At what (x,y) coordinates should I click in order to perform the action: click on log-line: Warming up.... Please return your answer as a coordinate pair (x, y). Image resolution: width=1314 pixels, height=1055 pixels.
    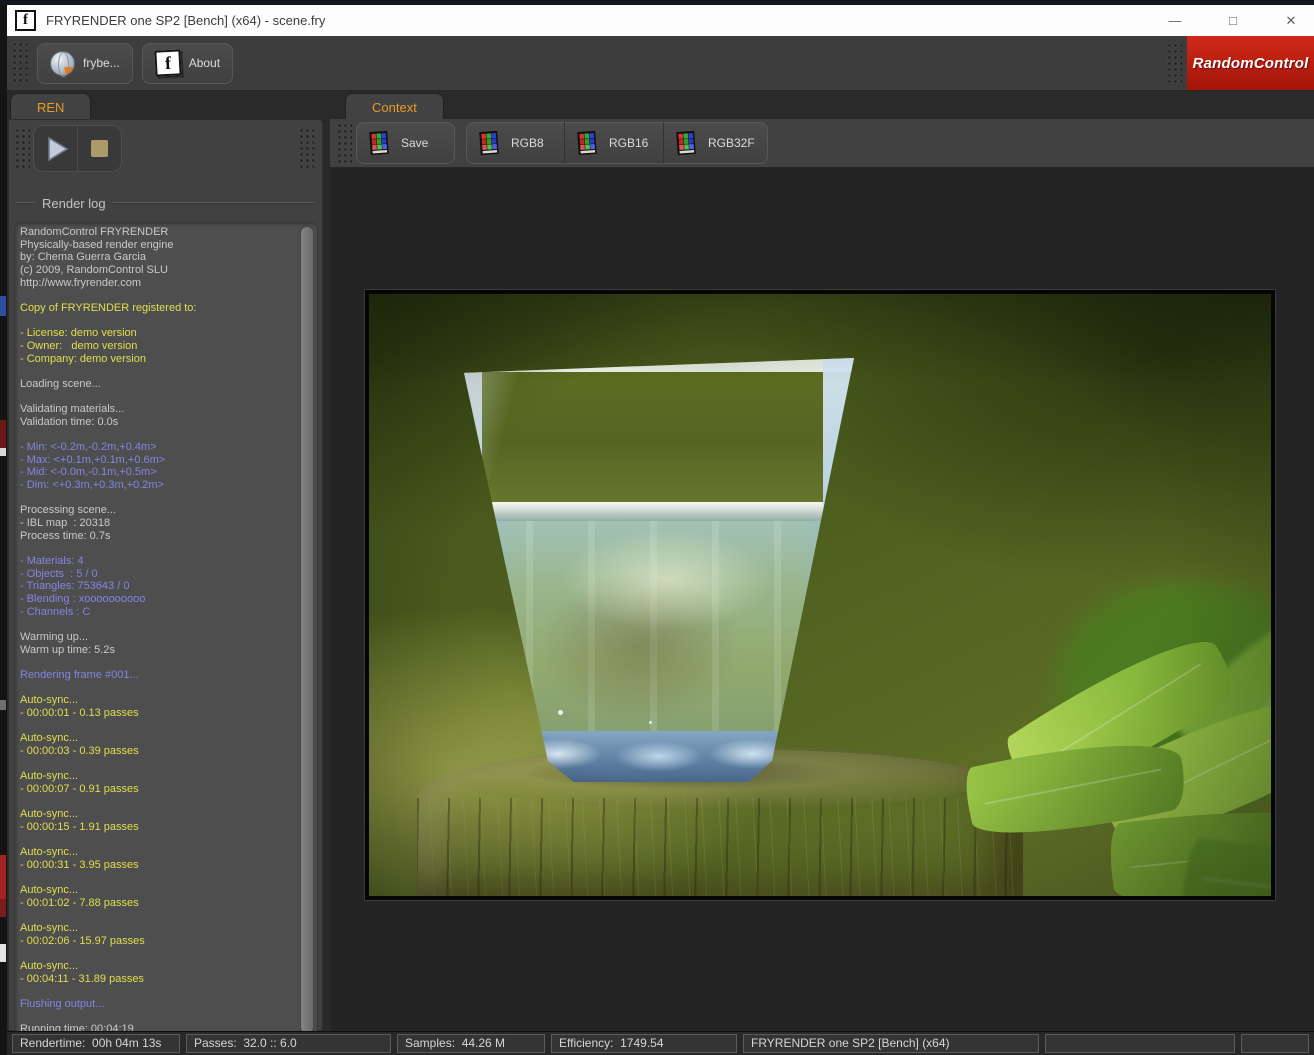
    Looking at the image, I should click on (54, 637).